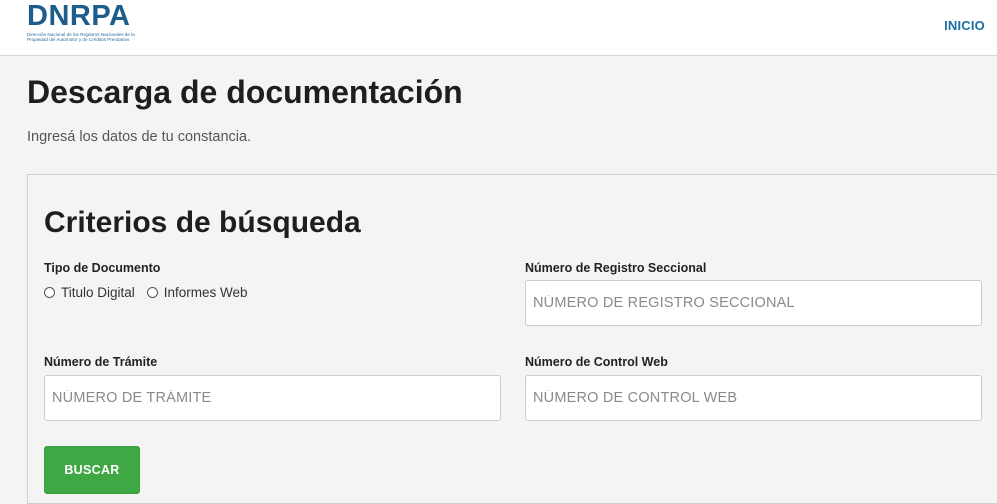  What do you see at coordinates (596, 362) in the screenshot?
I see `control-web-label: Número de Control Web` at bounding box center [596, 362].